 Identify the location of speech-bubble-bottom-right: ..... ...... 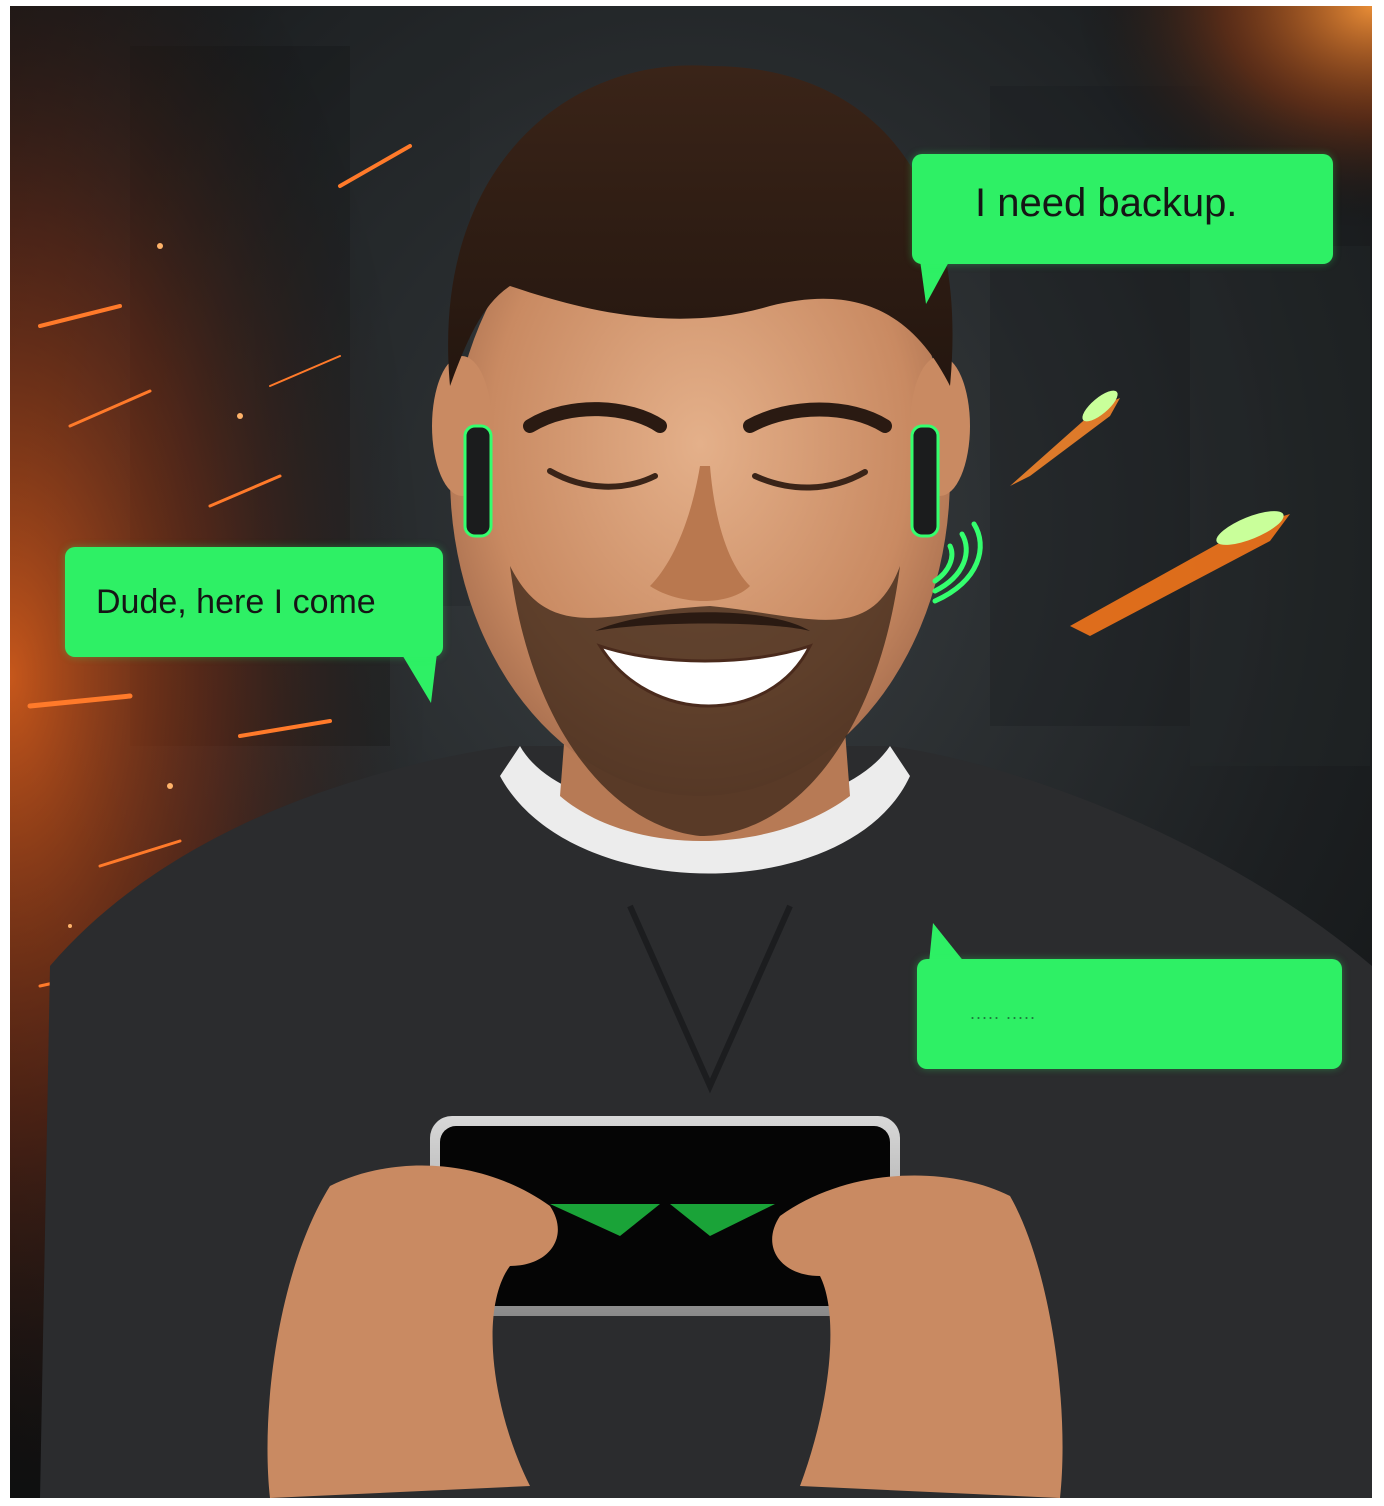
(1129, 996).